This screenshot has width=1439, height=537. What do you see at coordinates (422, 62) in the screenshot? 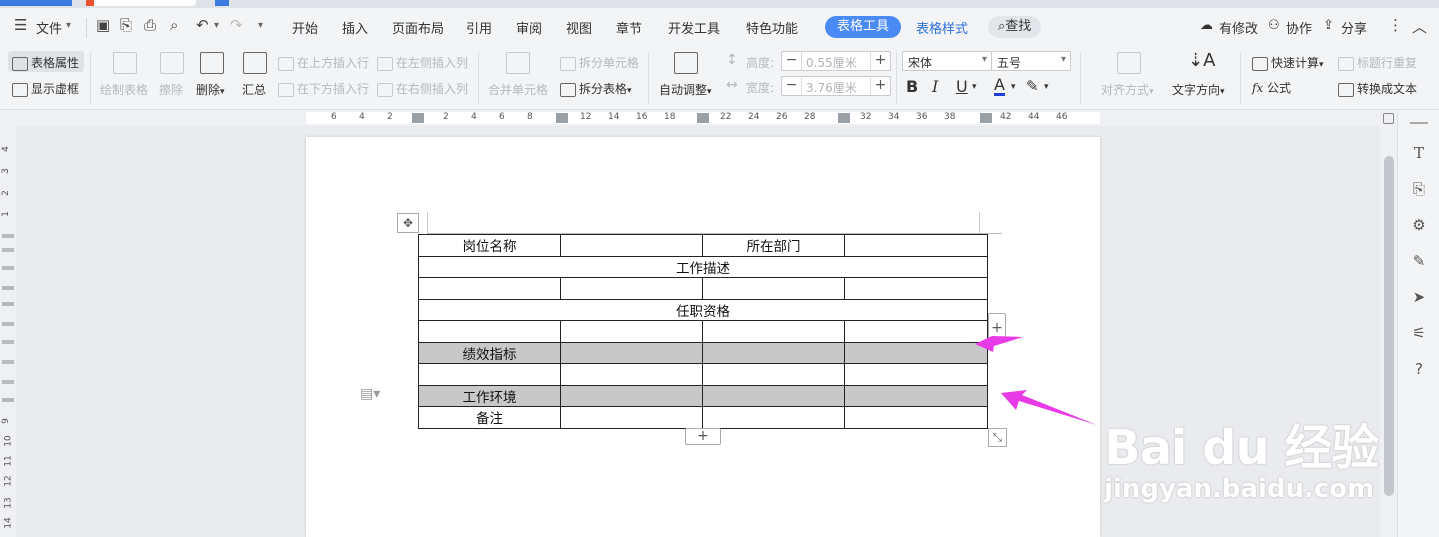
I see `insert-col-left-button: 在左侧插入列` at bounding box center [422, 62].